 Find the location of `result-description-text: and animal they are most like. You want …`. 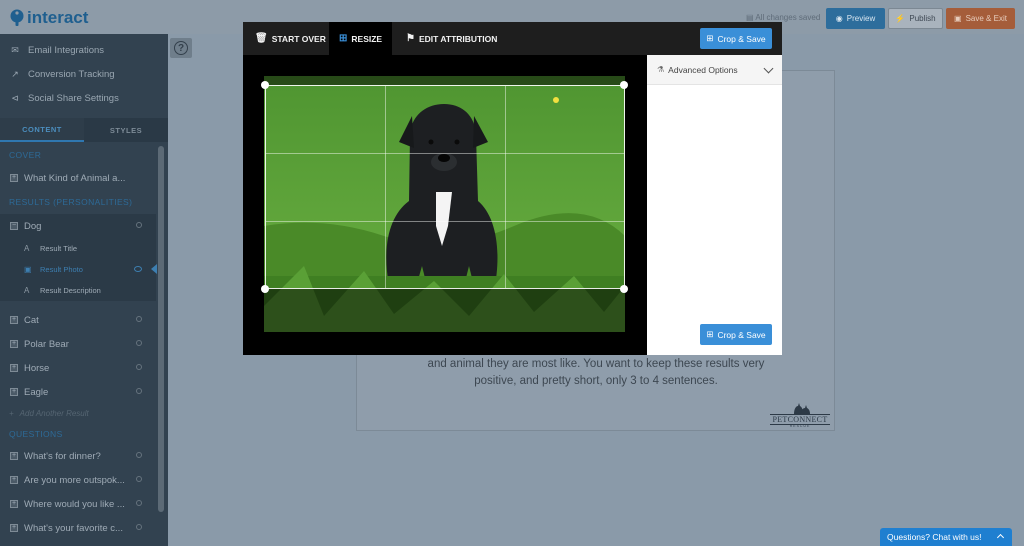

result-description-text: and animal they are most like. You want … is located at coordinates (596, 373).